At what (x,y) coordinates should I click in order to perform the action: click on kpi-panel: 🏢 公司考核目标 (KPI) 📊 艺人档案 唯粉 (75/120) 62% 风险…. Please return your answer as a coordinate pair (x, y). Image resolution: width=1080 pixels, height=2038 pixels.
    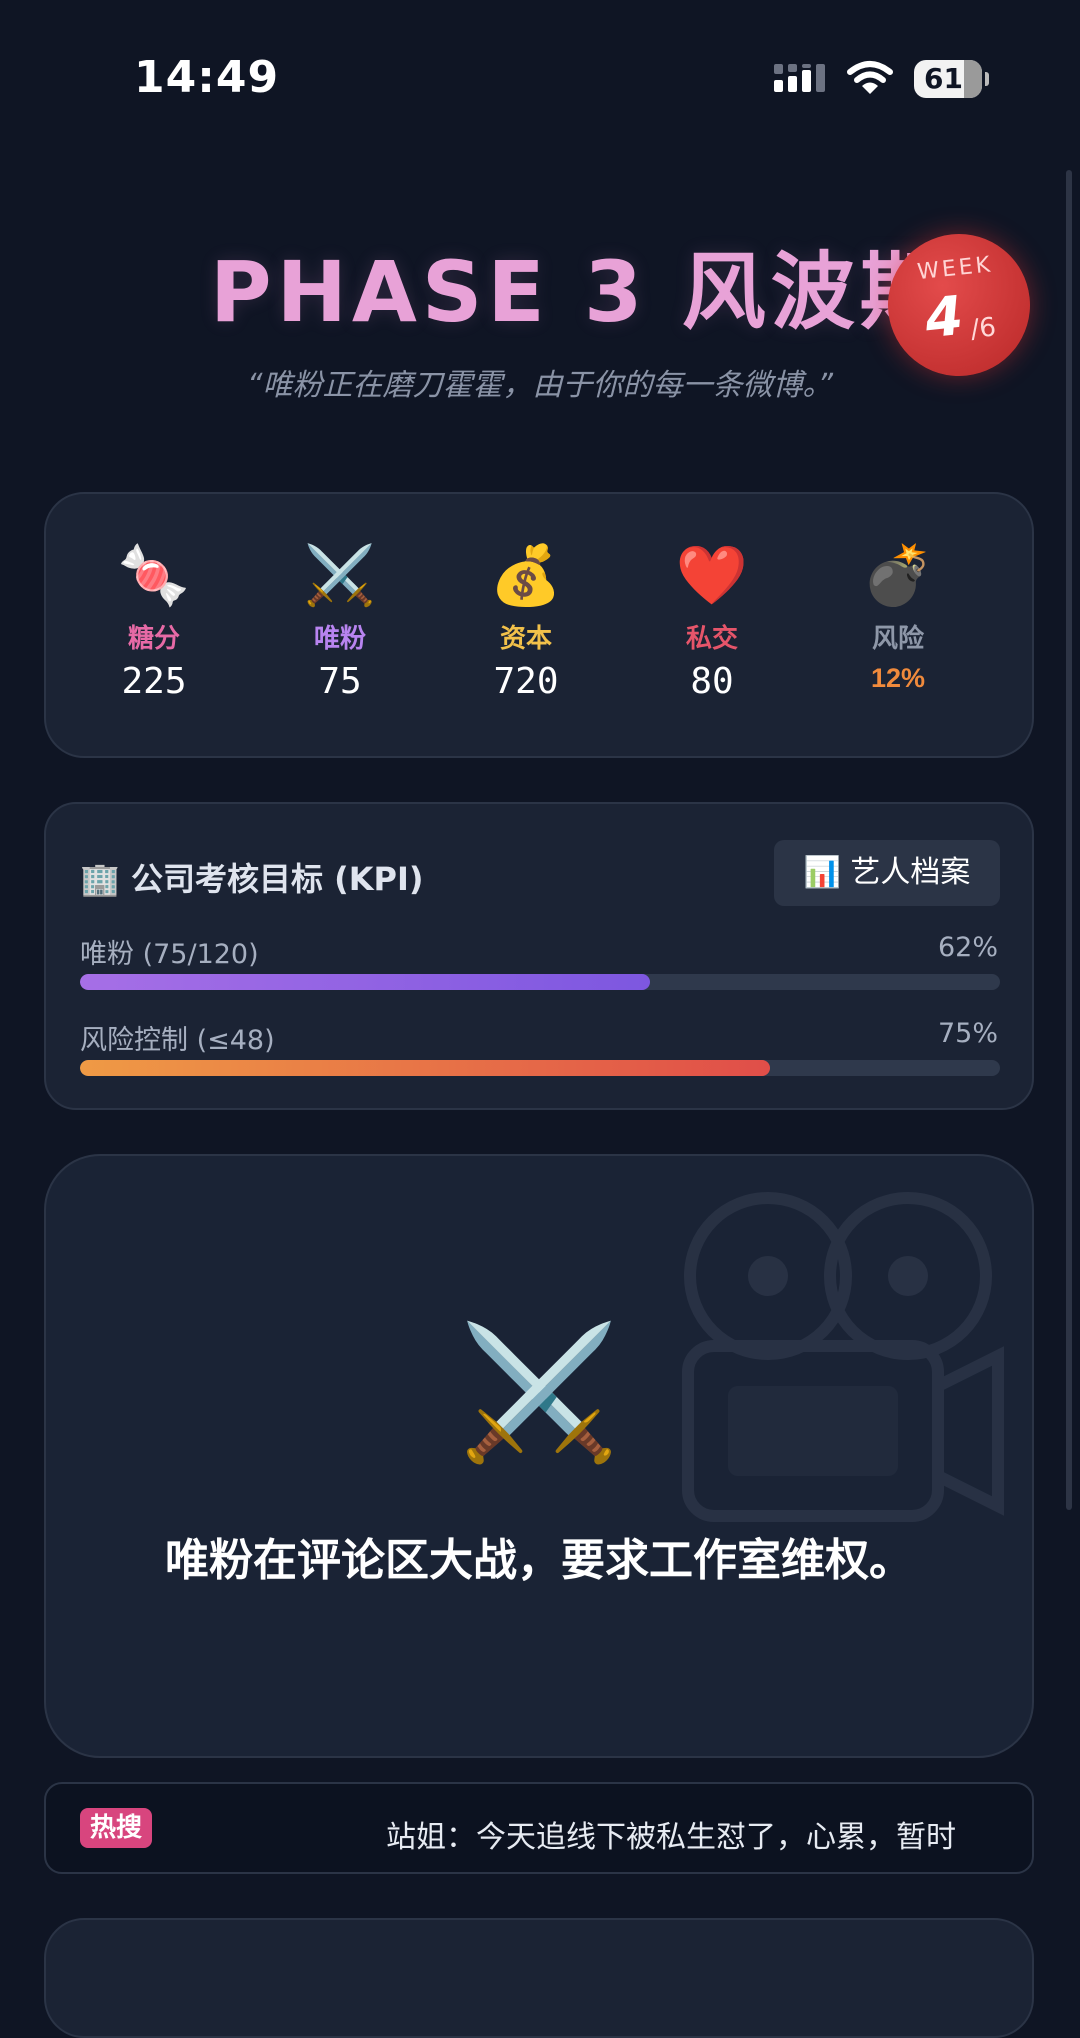
    Looking at the image, I should click on (539, 956).